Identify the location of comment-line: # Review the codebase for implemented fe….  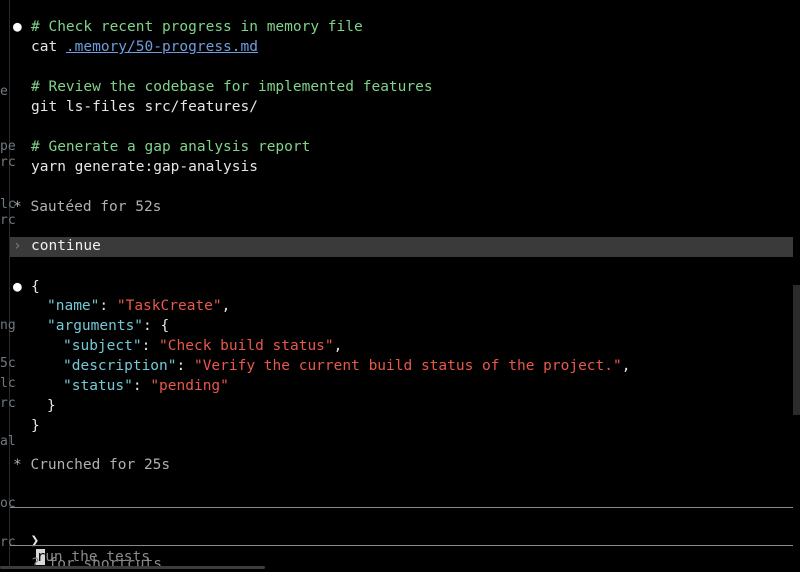
(232, 87).